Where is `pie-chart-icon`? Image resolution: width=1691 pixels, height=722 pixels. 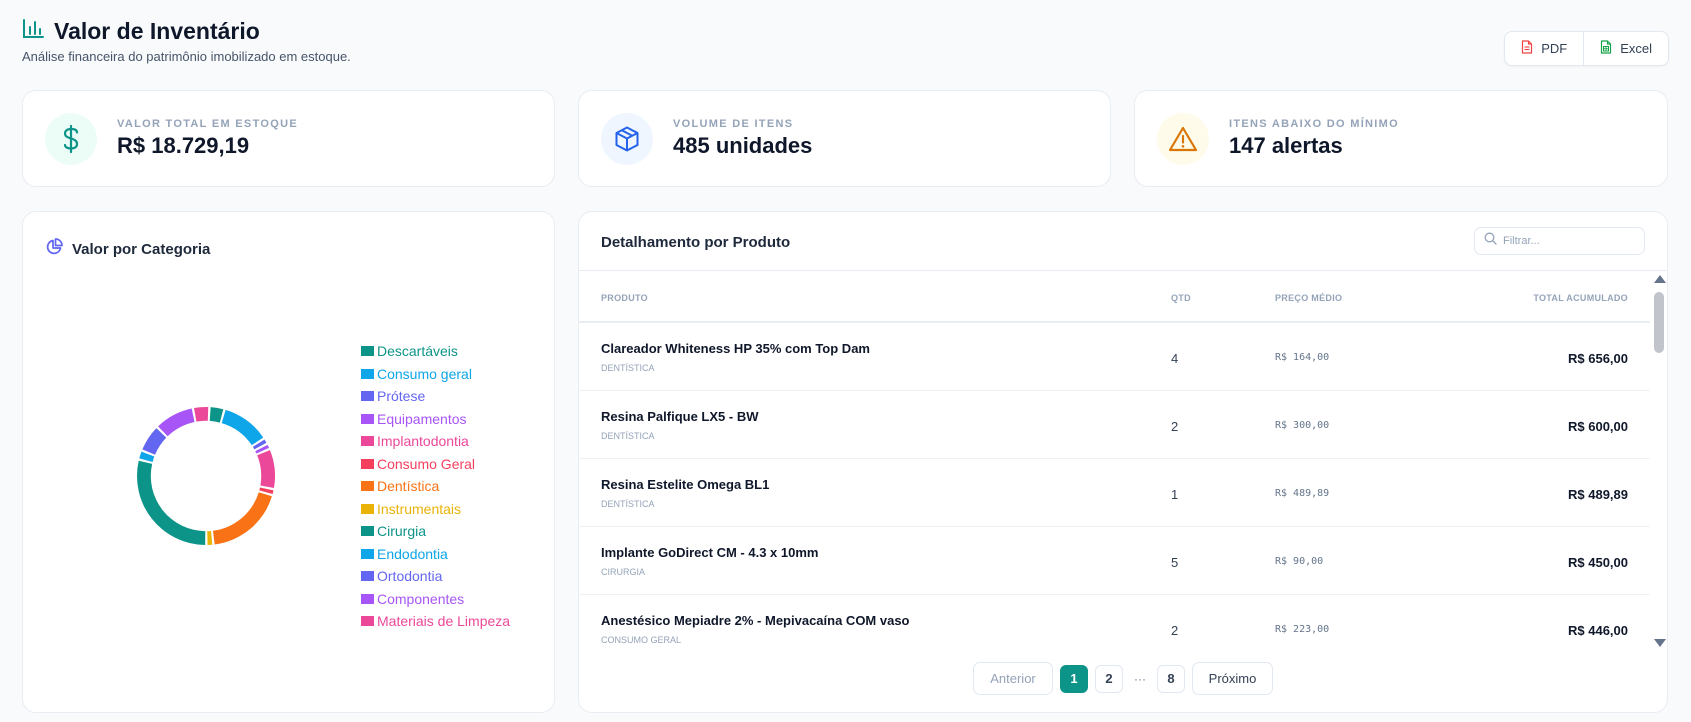 pie-chart-icon is located at coordinates (54, 249).